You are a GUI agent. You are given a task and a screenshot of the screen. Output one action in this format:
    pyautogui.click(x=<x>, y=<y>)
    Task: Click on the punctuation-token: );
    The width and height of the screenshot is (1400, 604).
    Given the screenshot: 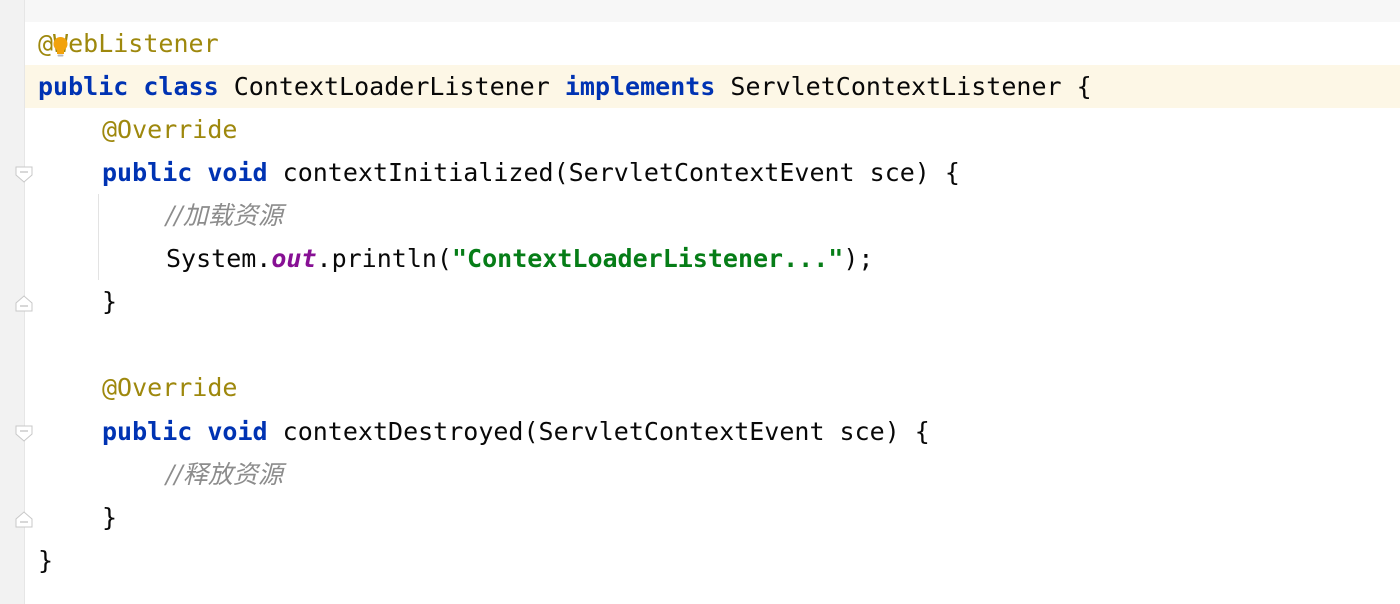 What is the action you would take?
    pyautogui.click(x=858, y=258)
    